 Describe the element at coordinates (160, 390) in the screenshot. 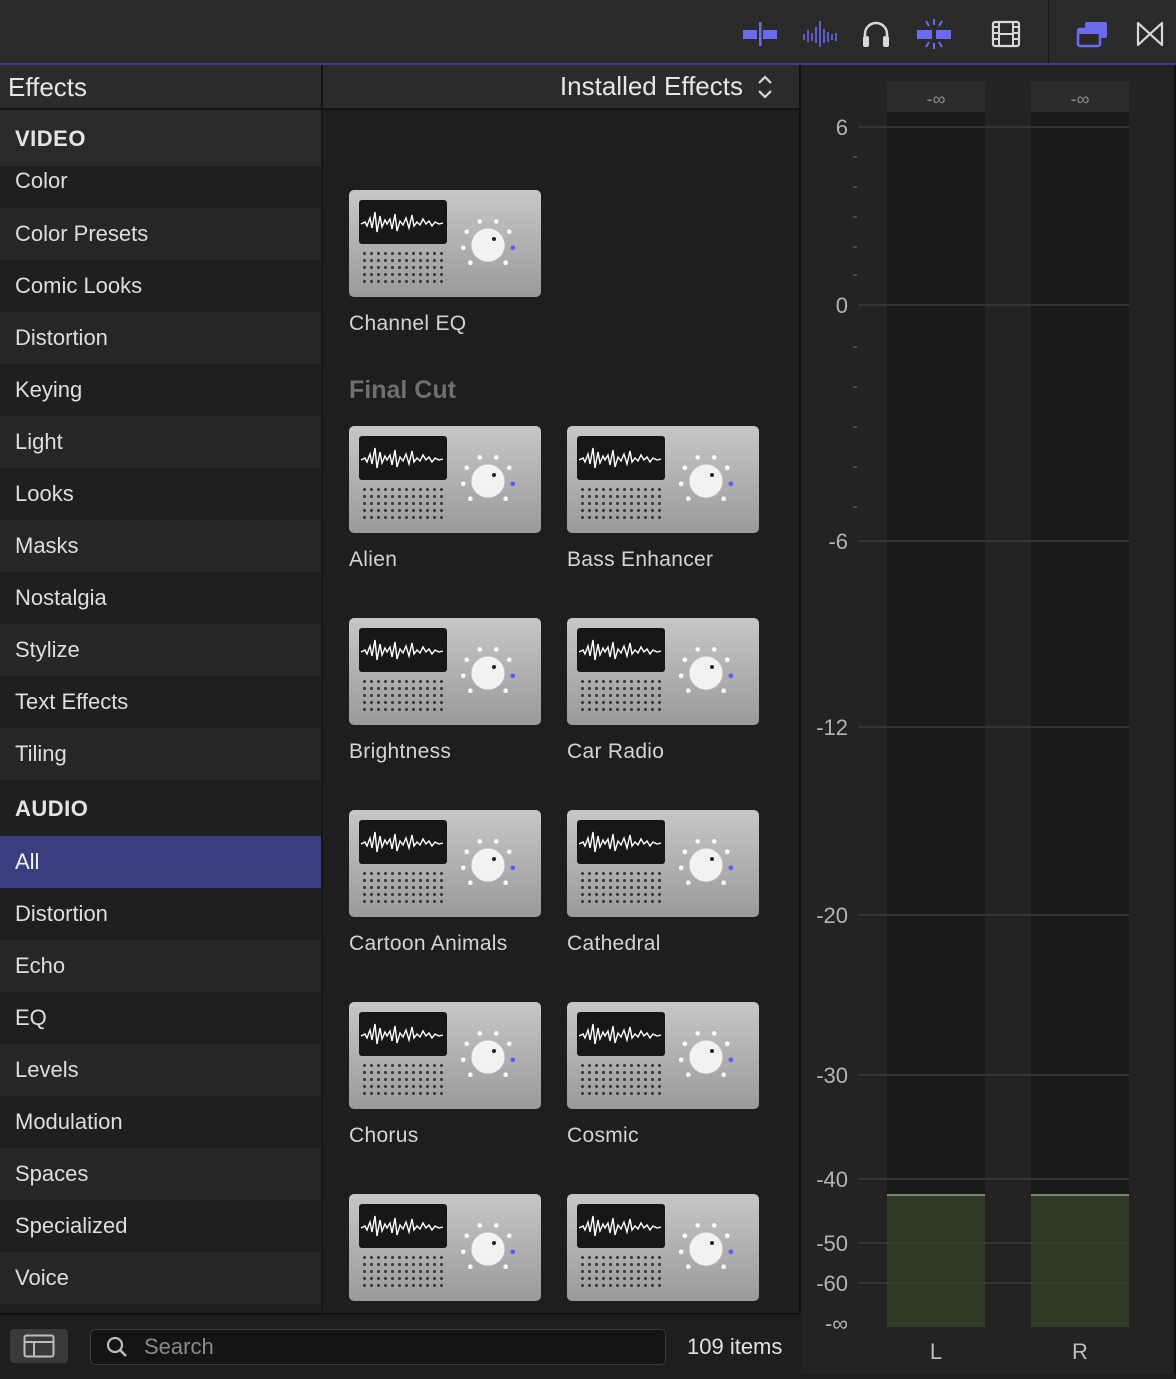

I see `sidebar-item-keying: Keying` at that location.